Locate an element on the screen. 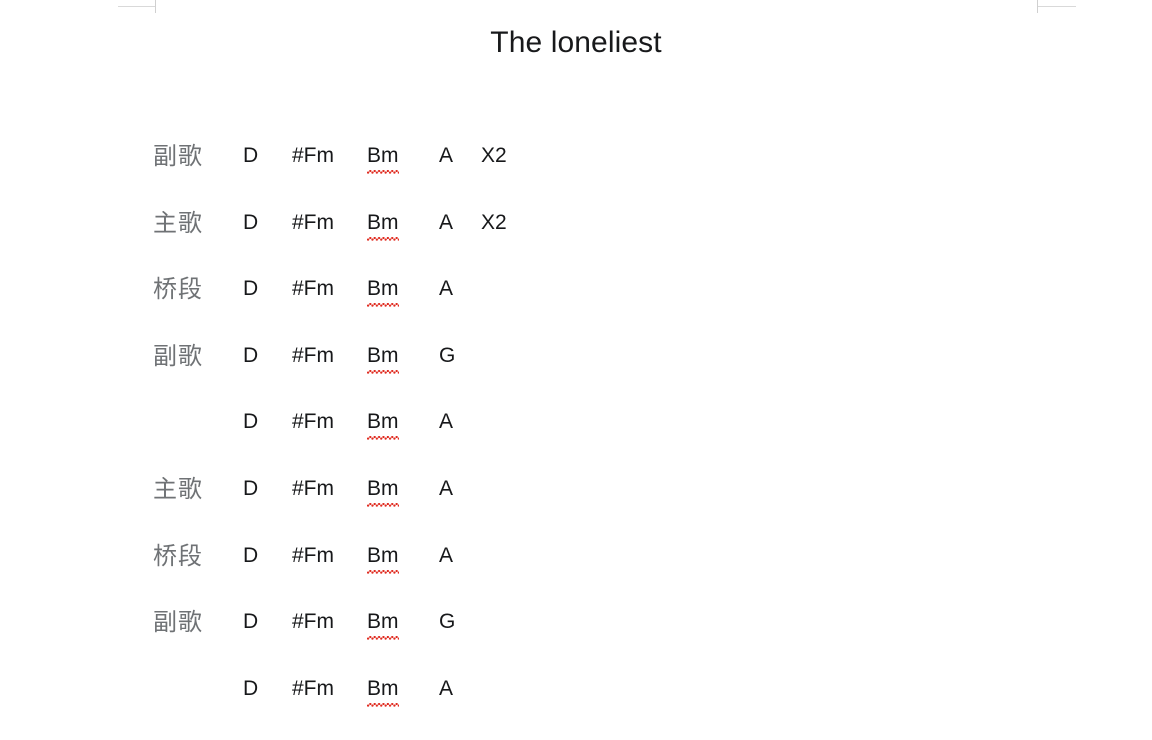 The image size is (1152, 740). chord-row: 副歌 D #Fm Bm A X2 is located at coordinates (576, 174).